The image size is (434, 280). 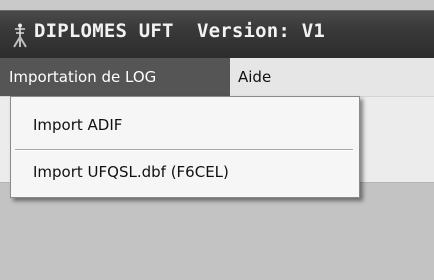 What do you see at coordinates (184, 150) in the screenshot?
I see `menu-separator` at bounding box center [184, 150].